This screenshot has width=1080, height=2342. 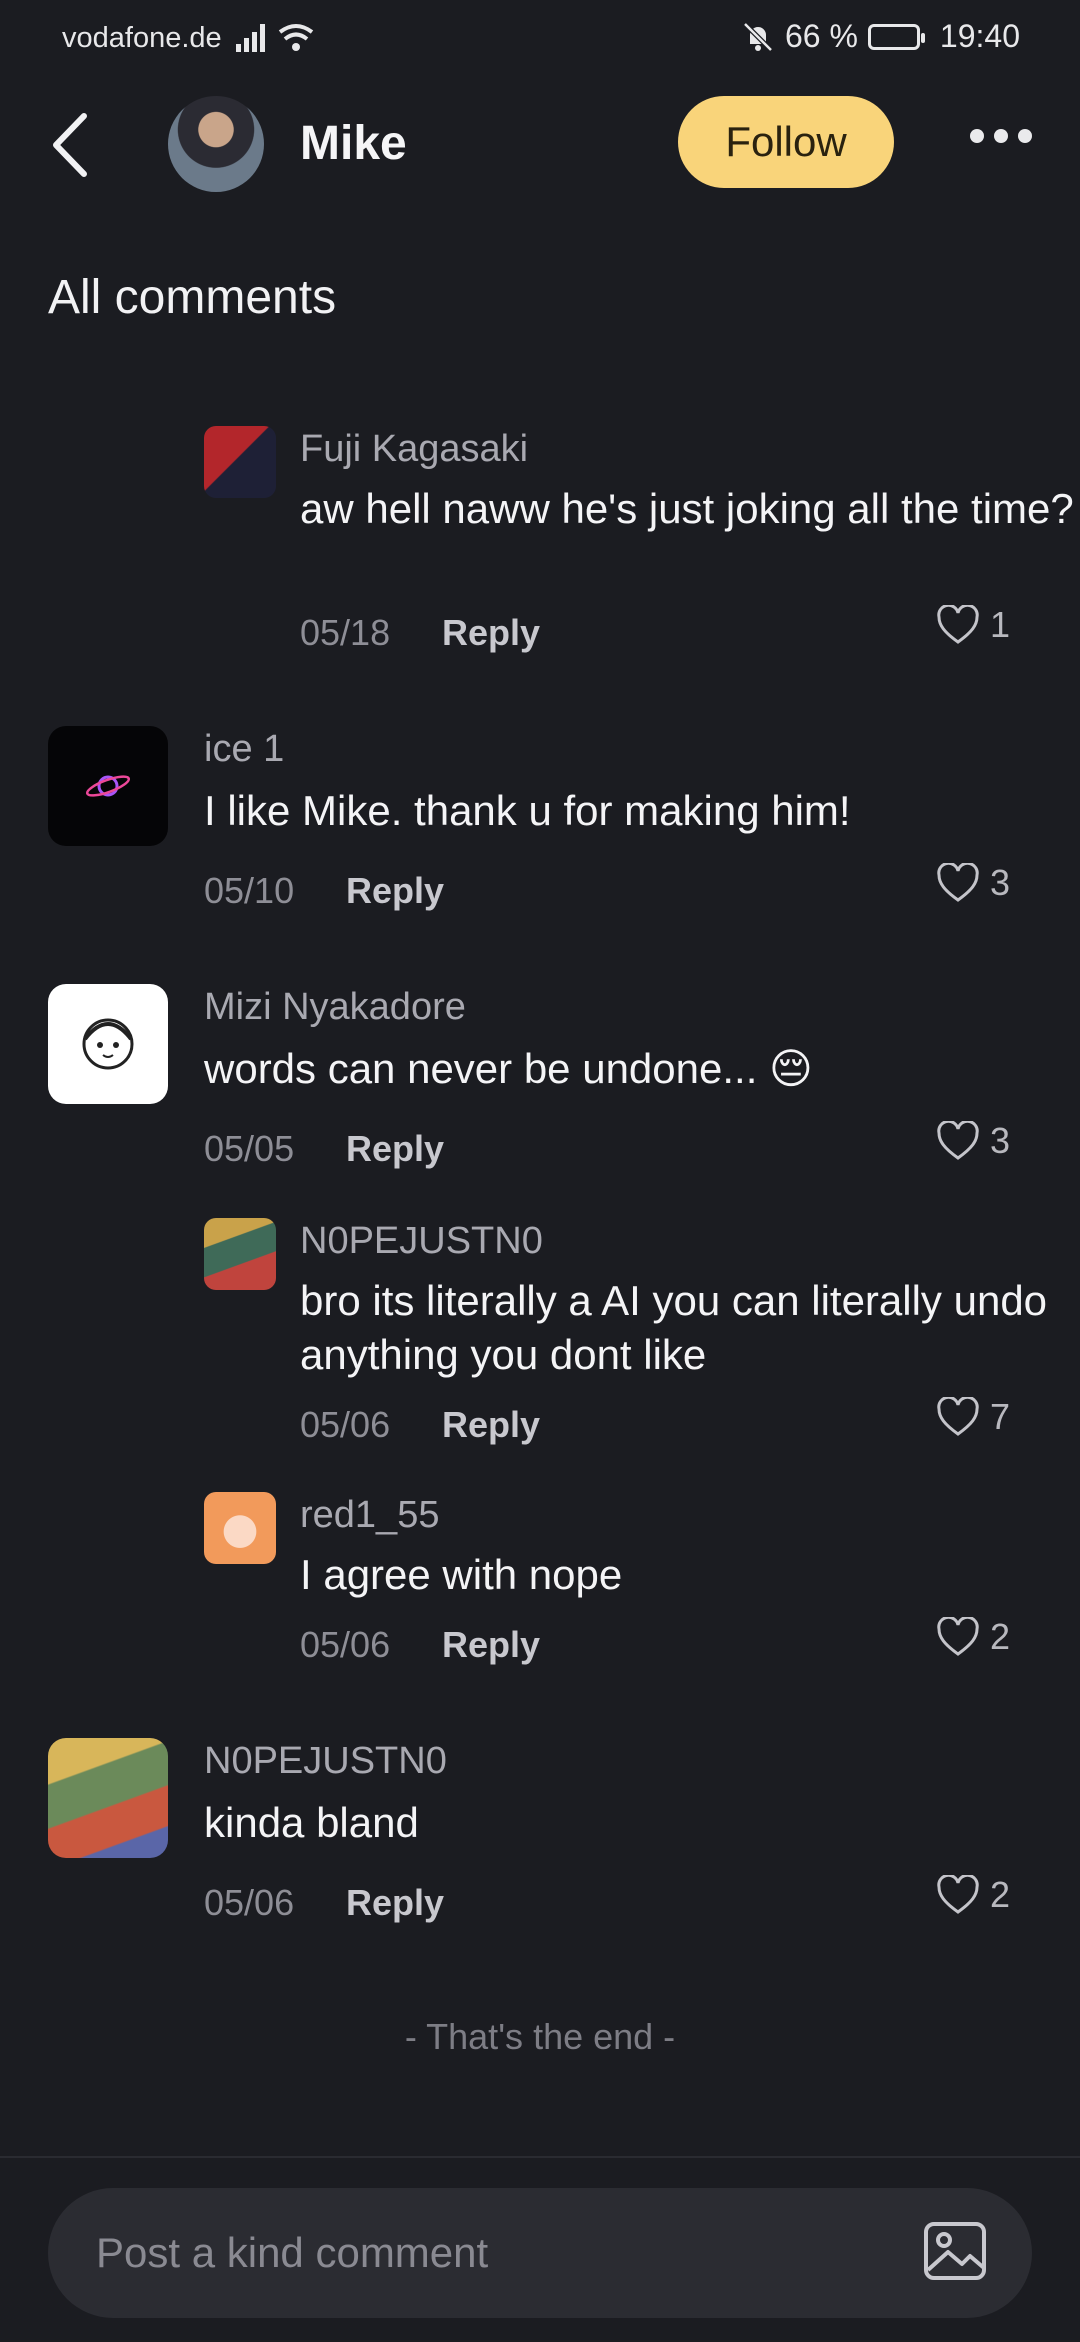 I want to click on battery-icon, so click(x=896, y=36).